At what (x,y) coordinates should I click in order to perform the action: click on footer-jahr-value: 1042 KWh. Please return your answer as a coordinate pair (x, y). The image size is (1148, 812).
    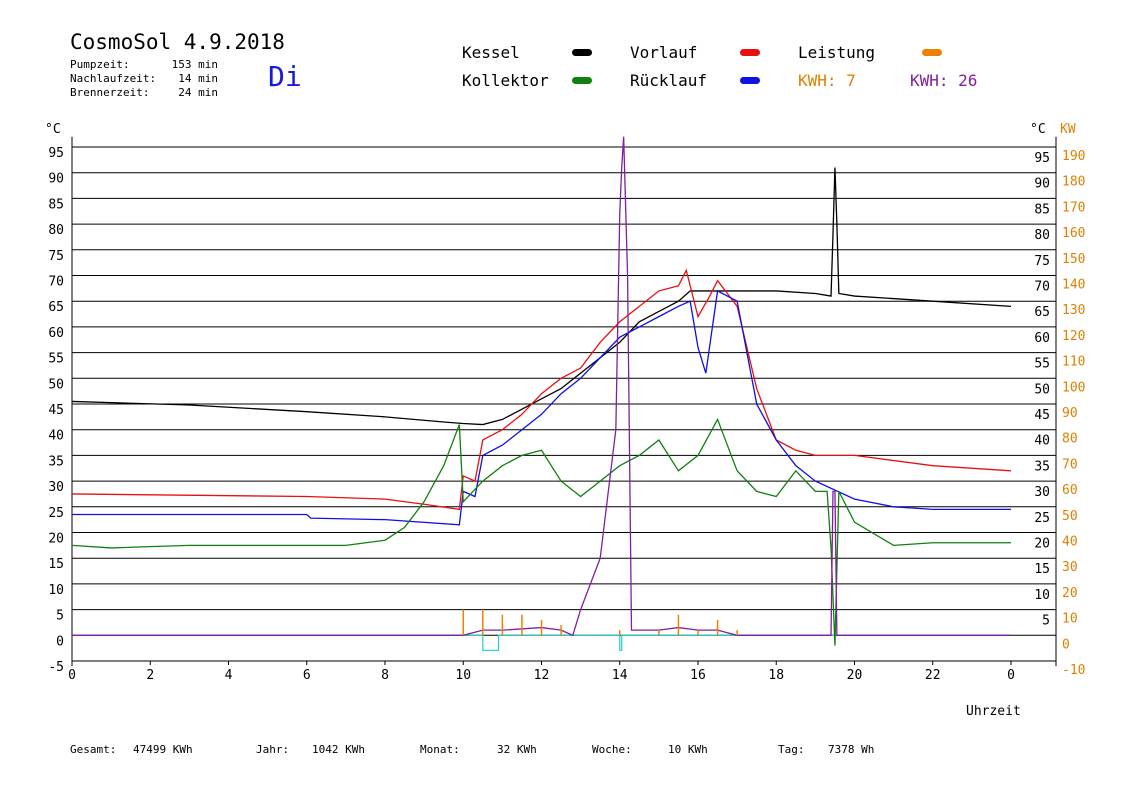
    Looking at the image, I should click on (338, 749).